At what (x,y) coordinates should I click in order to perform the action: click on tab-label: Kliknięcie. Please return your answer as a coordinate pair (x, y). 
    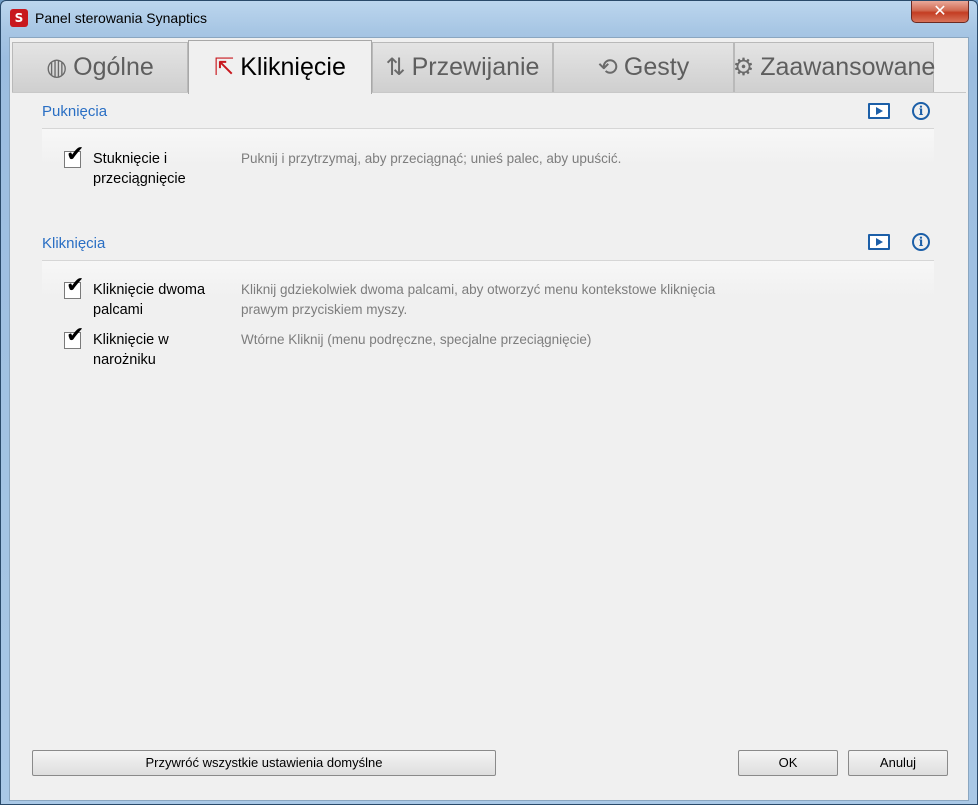
    Looking at the image, I should click on (293, 67).